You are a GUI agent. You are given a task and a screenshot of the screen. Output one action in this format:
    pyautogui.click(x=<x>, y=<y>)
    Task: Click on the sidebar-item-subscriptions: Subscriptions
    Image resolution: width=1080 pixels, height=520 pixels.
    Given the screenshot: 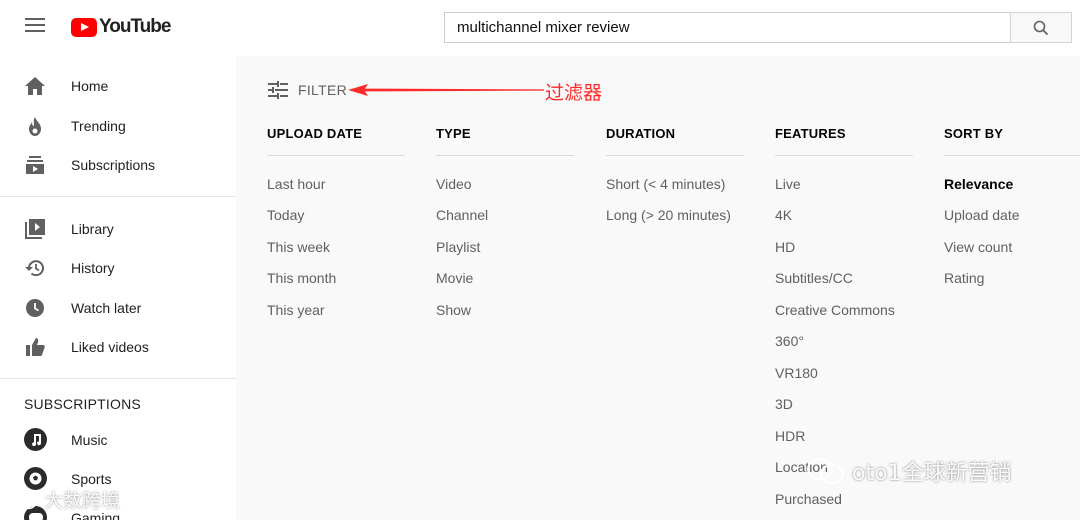 What is the action you would take?
    pyautogui.click(x=118, y=165)
    